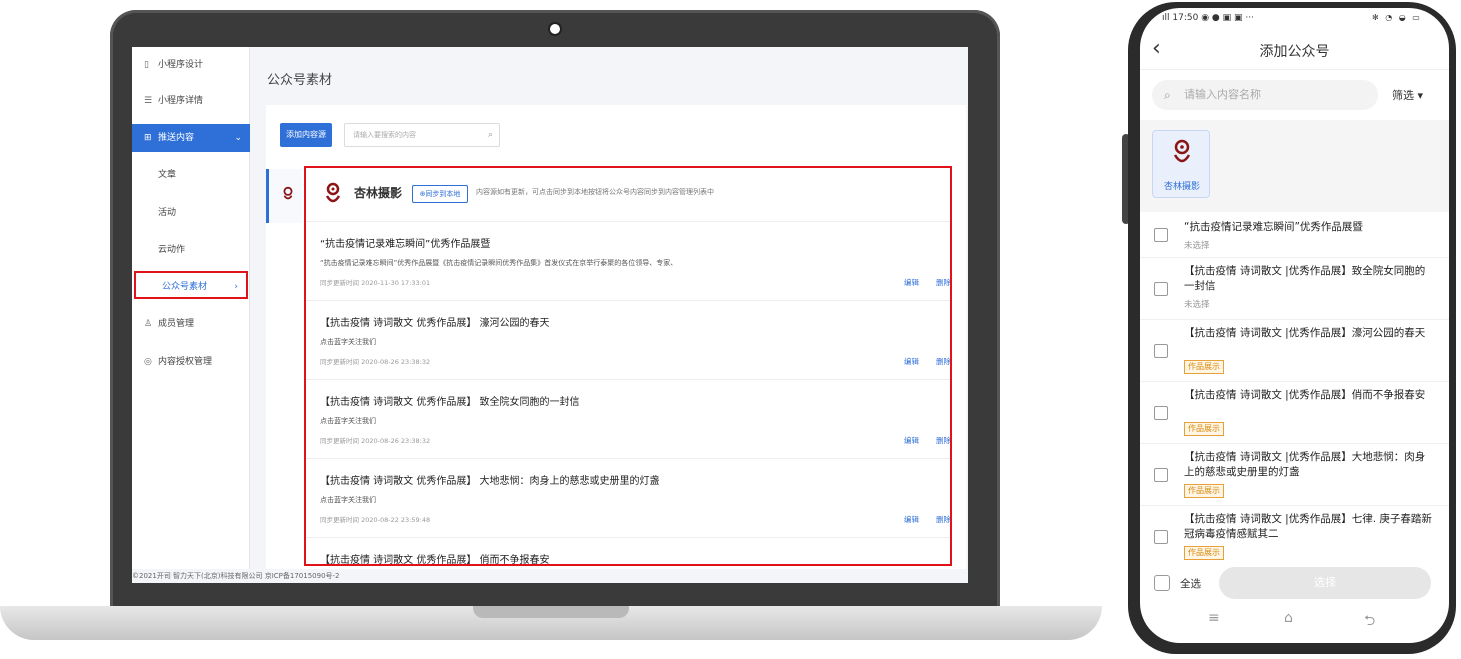 The width and height of the screenshot is (1461, 659). What do you see at coordinates (375, 283) in the screenshot?
I see `article-time: 同步更新时间 2020-11-30 17:33:01` at bounding box center [375, 283].